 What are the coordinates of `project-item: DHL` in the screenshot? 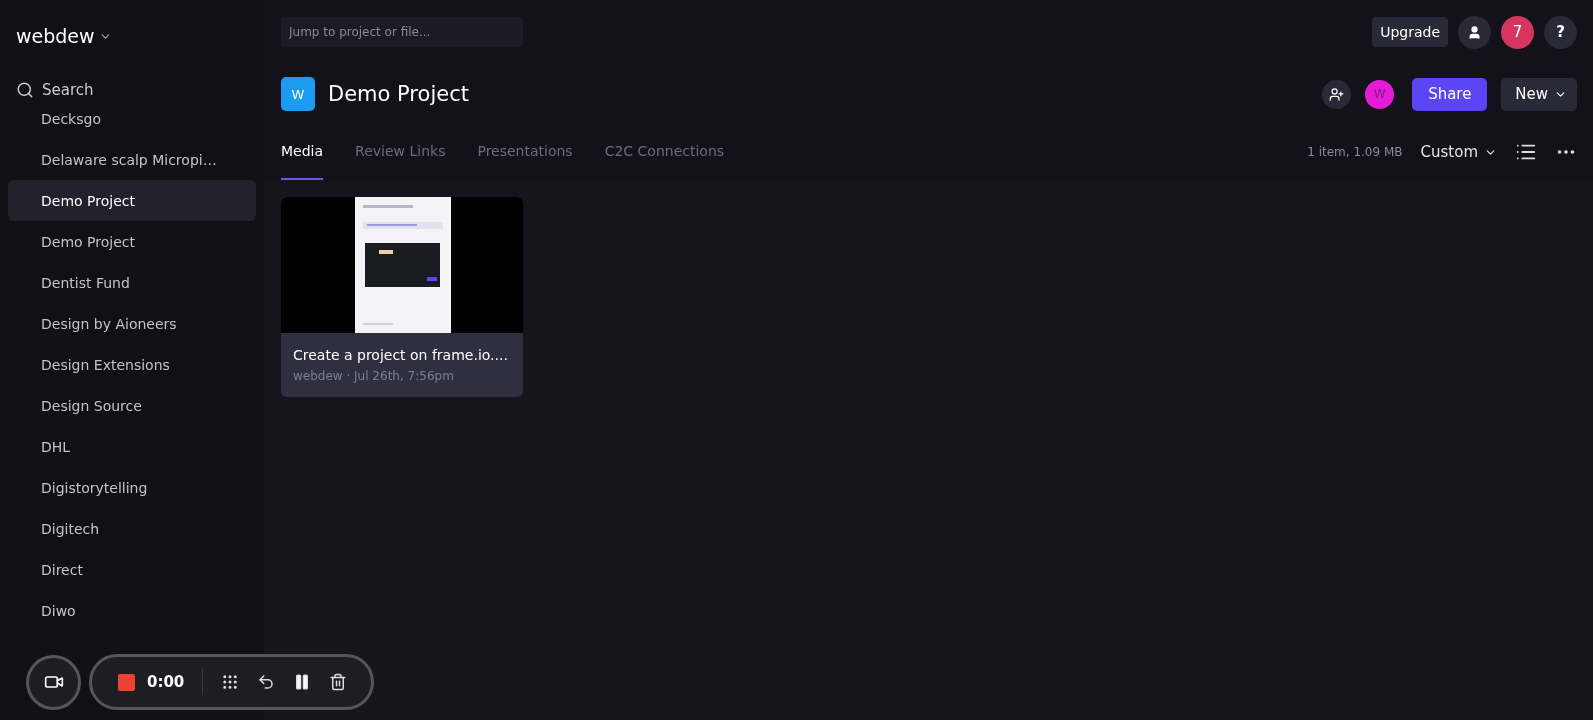 It's located at (132, 446).